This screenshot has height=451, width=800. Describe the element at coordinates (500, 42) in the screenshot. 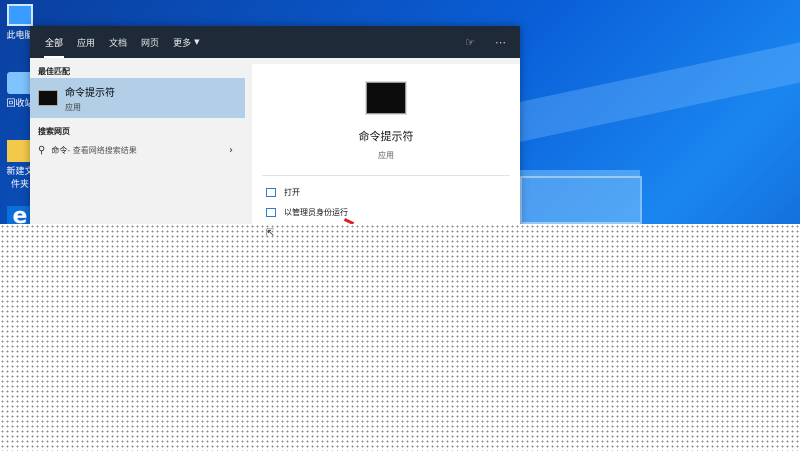

I see `more-options-icon: ⋯` at that location.